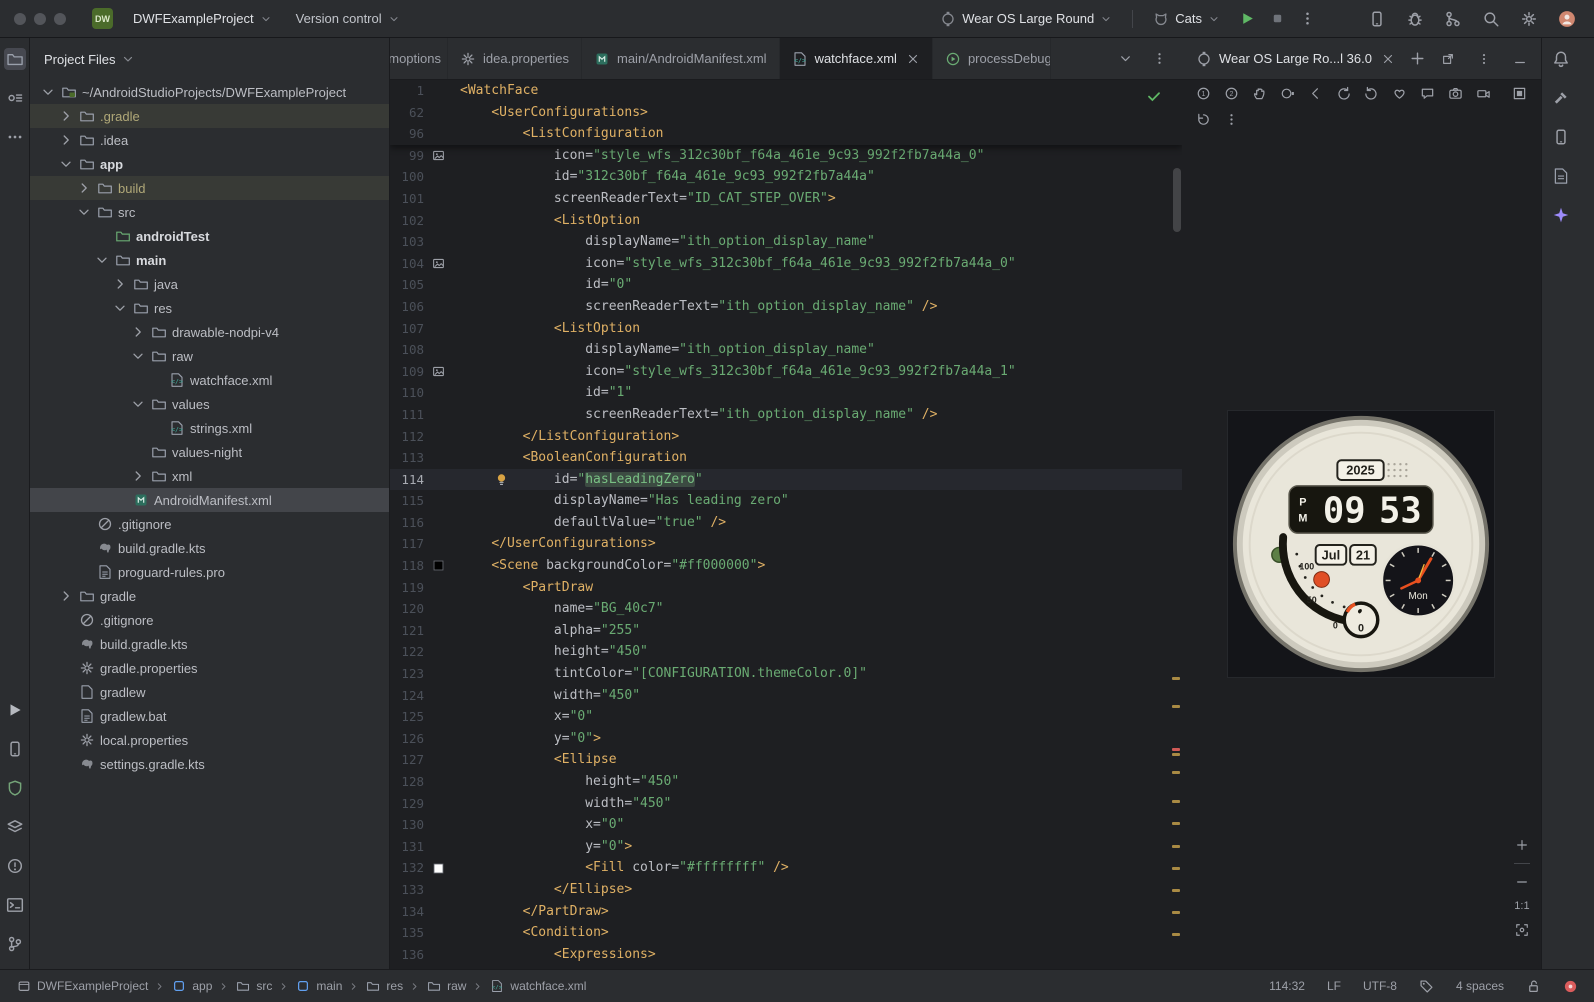 The height and width of the screenshot is (1002, 1594). I want to click on code-line-110: 110 id="1", so click(786, 393).